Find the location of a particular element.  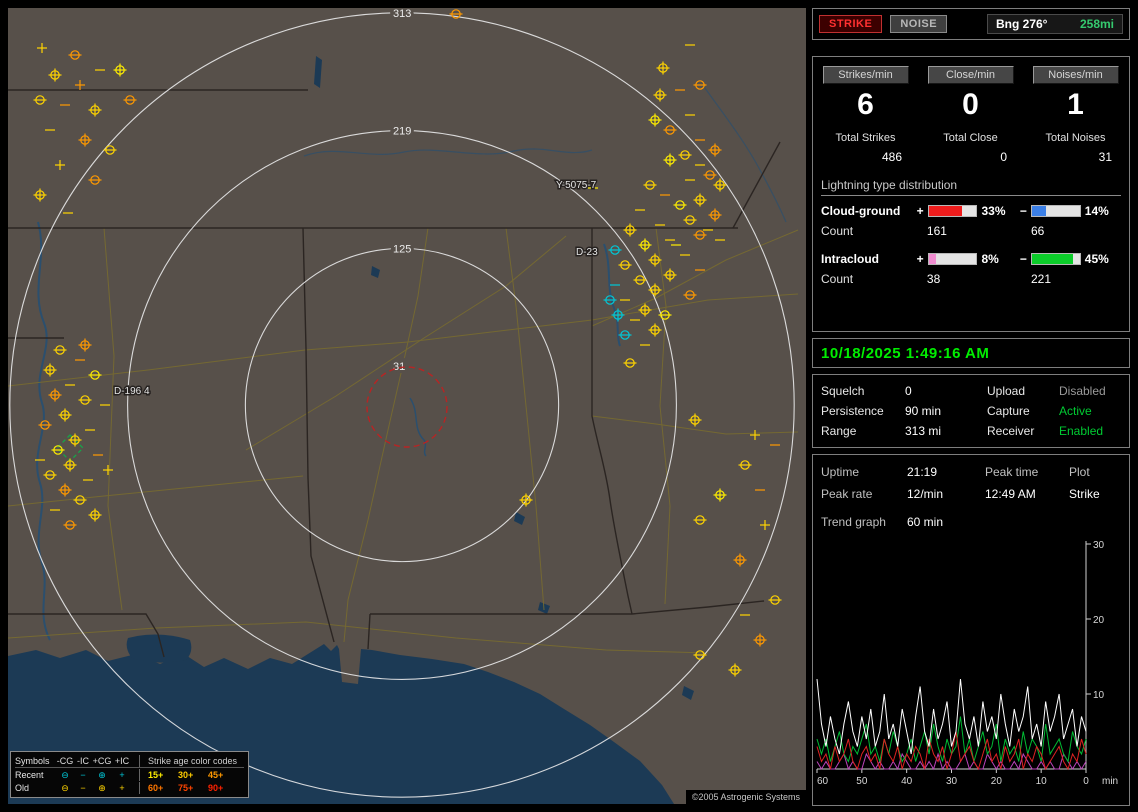

svg-text: D-196 4 is located at coordinates (132, 391).